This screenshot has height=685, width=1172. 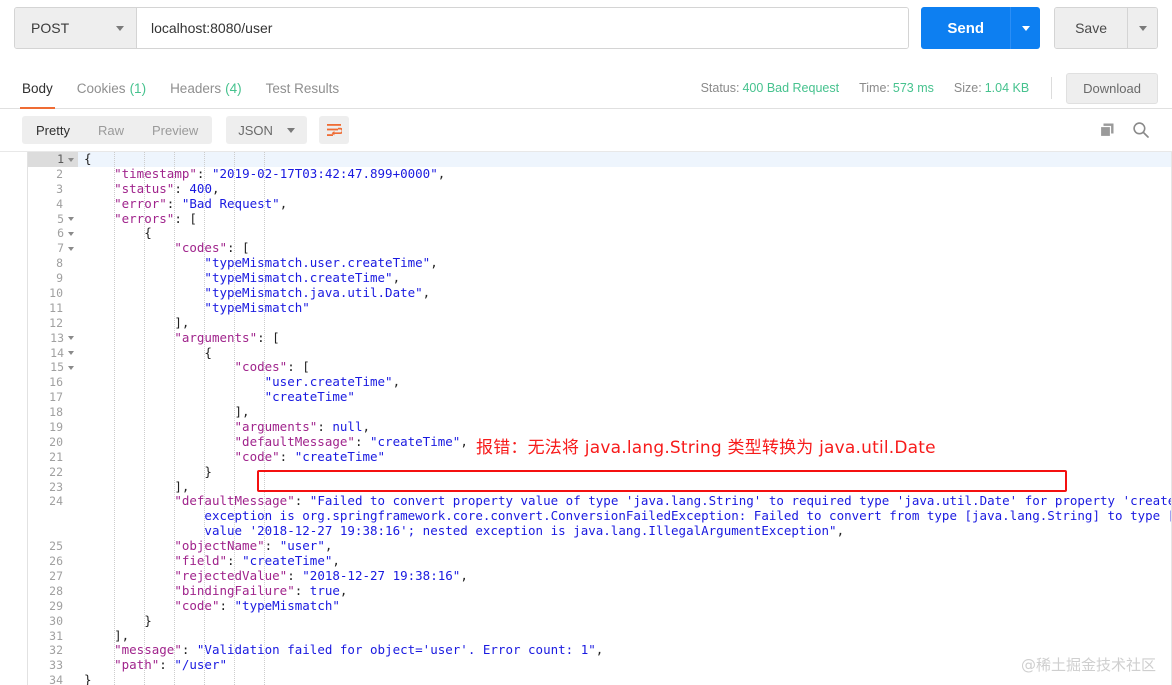 What do you see at coordinates (137, 665) in the screenshot?
I see `code-token: "path"` at bounding box center [137, 665].